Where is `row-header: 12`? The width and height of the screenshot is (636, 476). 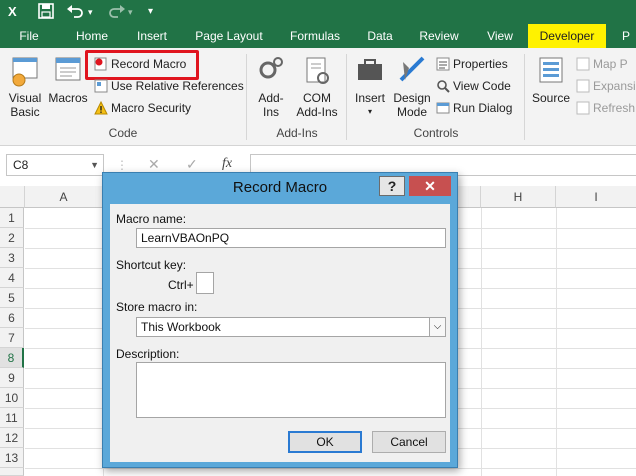 row-header: 12 is located at coordinates (12, 438).